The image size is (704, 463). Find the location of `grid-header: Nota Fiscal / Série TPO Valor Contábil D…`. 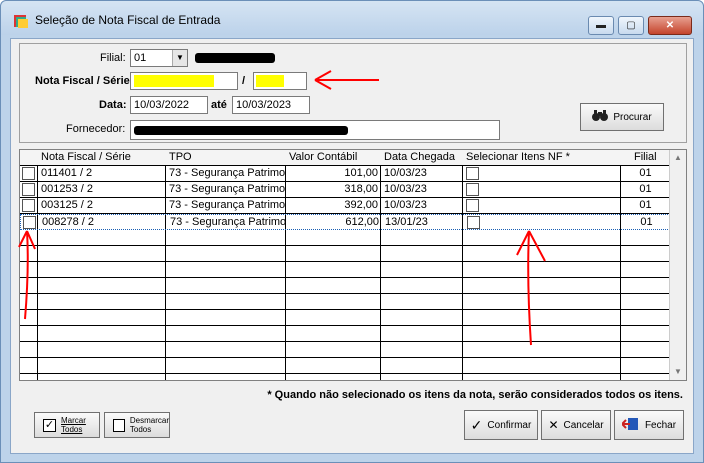

grid-header: Nota Fiscal / Série TPO Valor Contábil D… is located at coordinates (345, 158).